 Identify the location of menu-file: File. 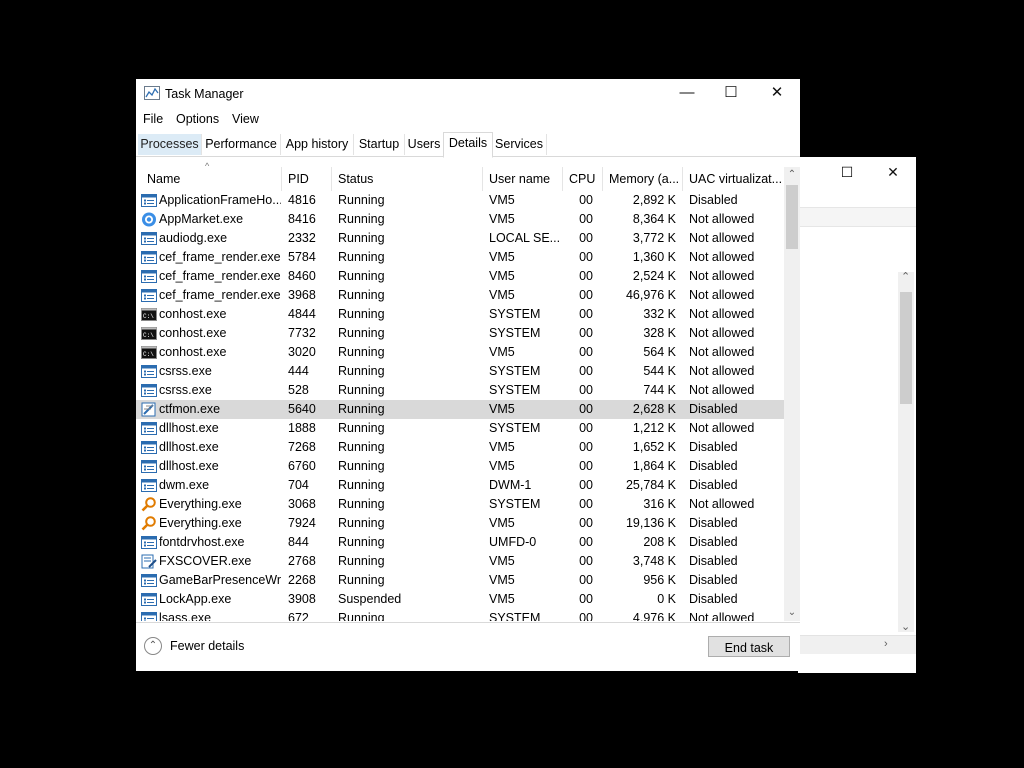
(153, 119).